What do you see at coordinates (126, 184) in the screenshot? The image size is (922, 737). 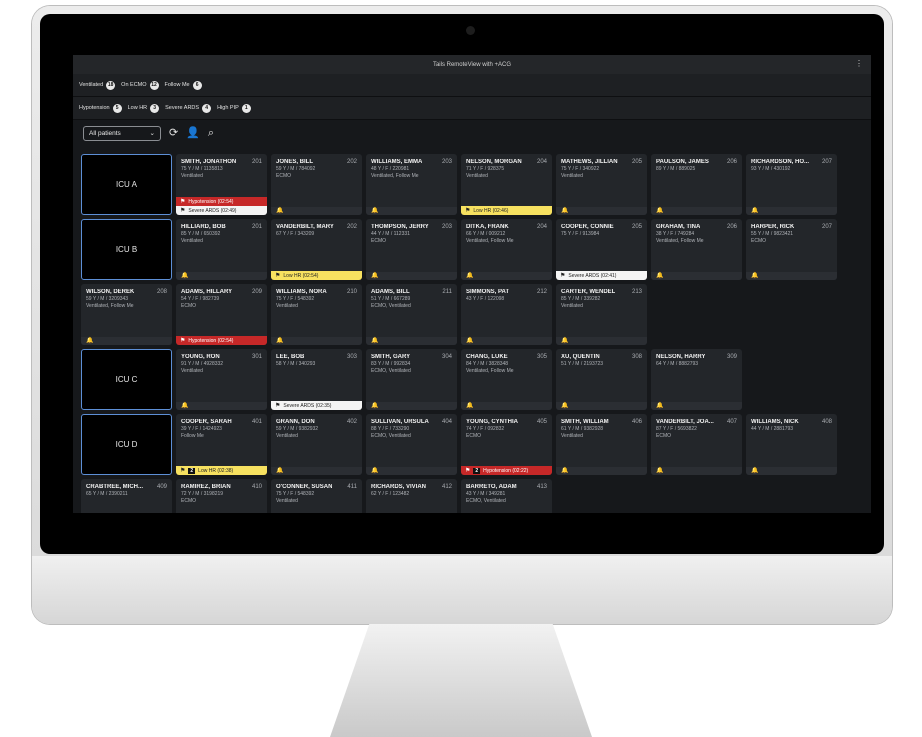 I see `icu-unit-header: ICU A` at bounding box center [126, 184].